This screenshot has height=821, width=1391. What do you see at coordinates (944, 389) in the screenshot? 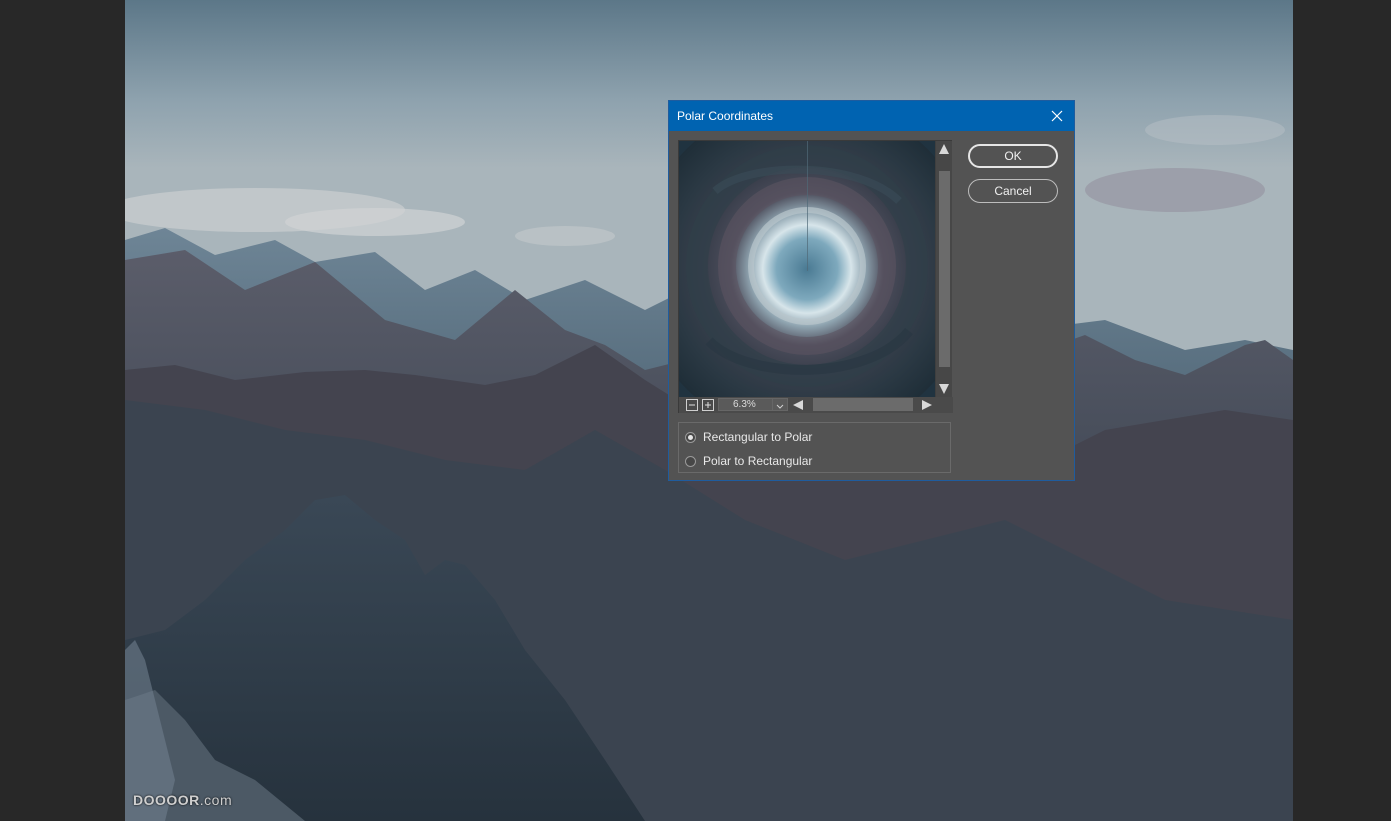
I see `arrow-down-icon` at bounding box center [944, 389].